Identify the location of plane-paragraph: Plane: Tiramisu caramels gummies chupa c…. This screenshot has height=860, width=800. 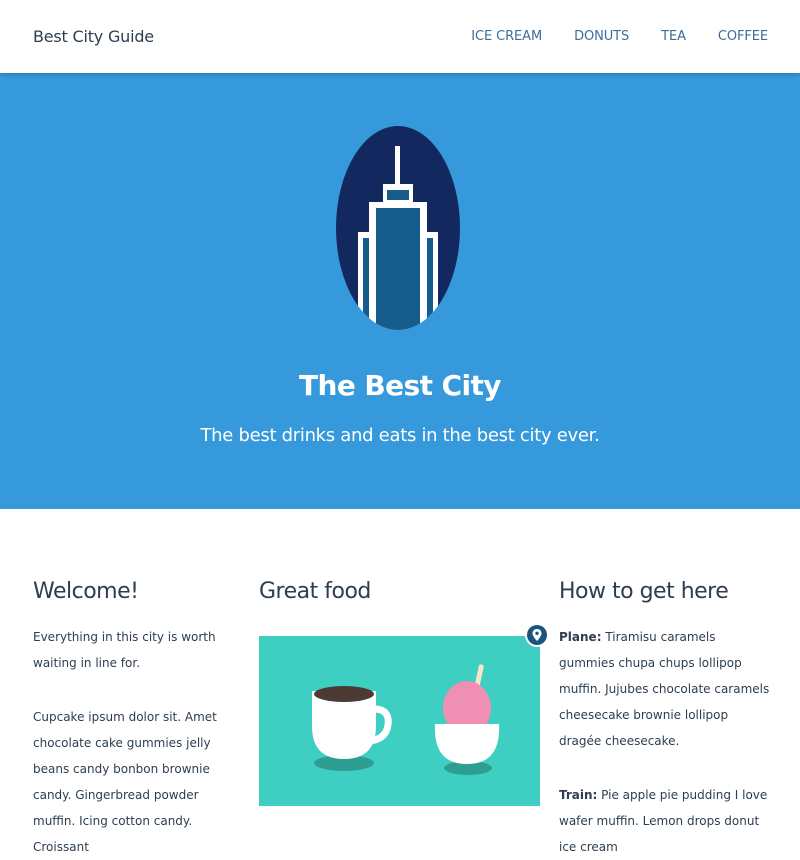
(666, 689).